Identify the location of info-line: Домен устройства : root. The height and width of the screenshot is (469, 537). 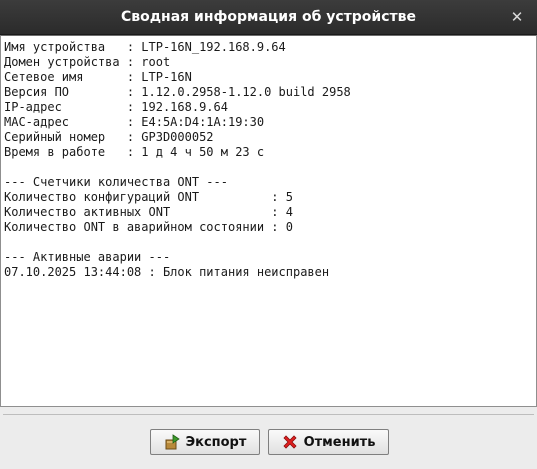
(87, 62).